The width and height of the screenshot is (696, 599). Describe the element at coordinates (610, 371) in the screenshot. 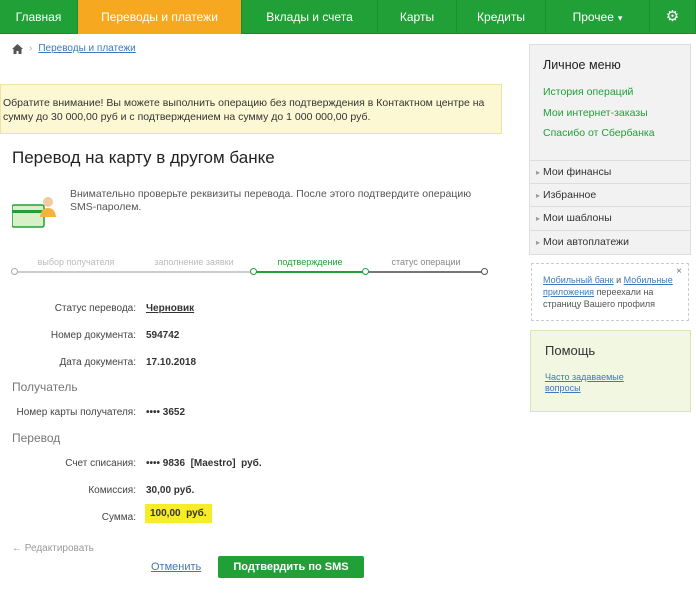

I see `help-box: Помощь Часто задаваемые вопросы` at that location.